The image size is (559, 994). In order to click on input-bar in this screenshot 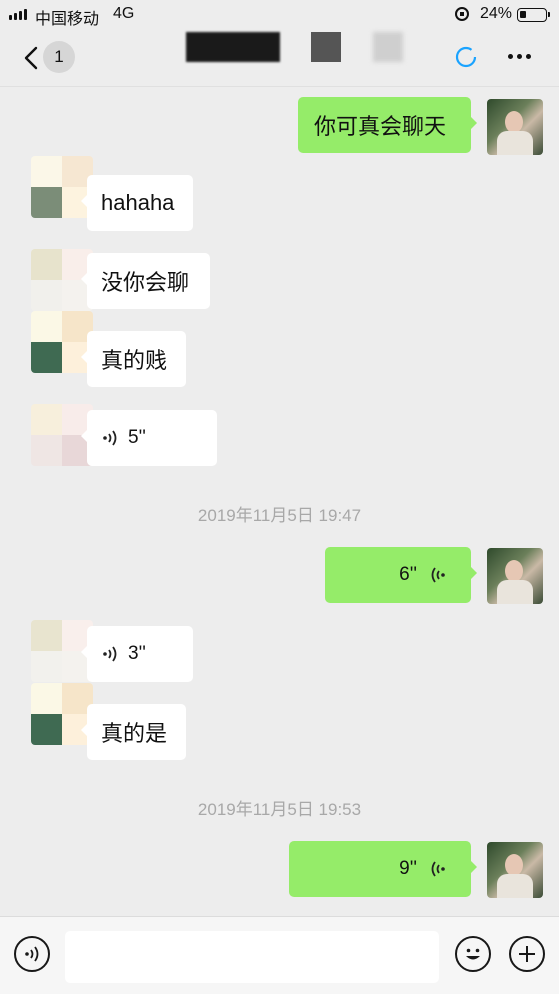, I will do `click(279, 955)`.